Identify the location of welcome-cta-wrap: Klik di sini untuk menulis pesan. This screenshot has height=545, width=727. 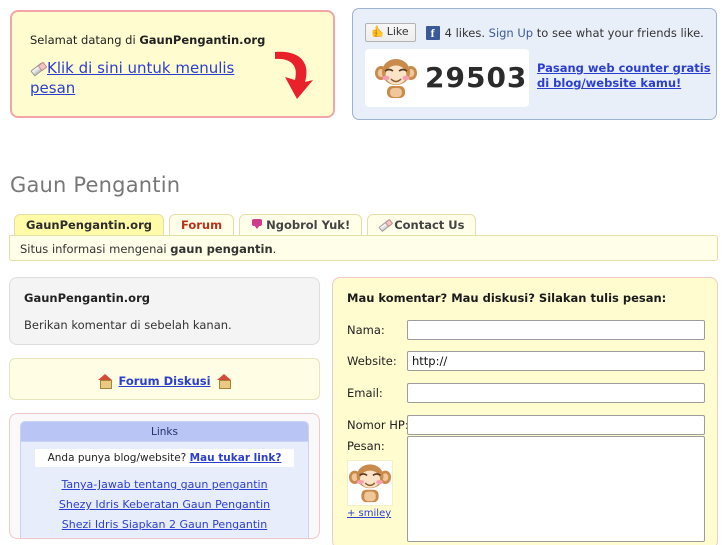
(146, 78).